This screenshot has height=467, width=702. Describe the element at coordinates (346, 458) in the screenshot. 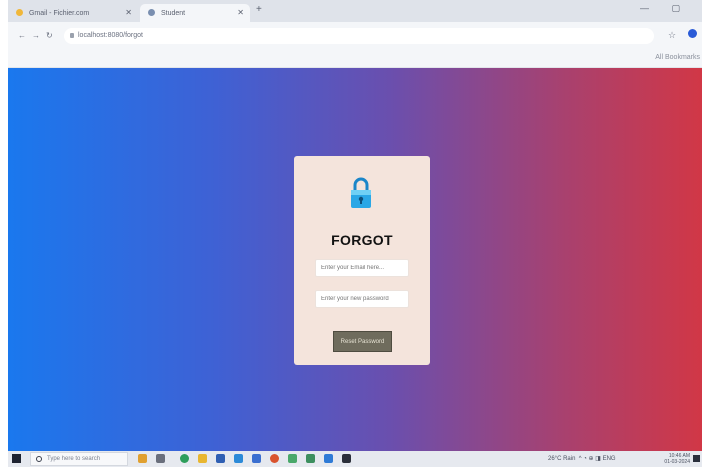

I see `terminal-icon` at that location.